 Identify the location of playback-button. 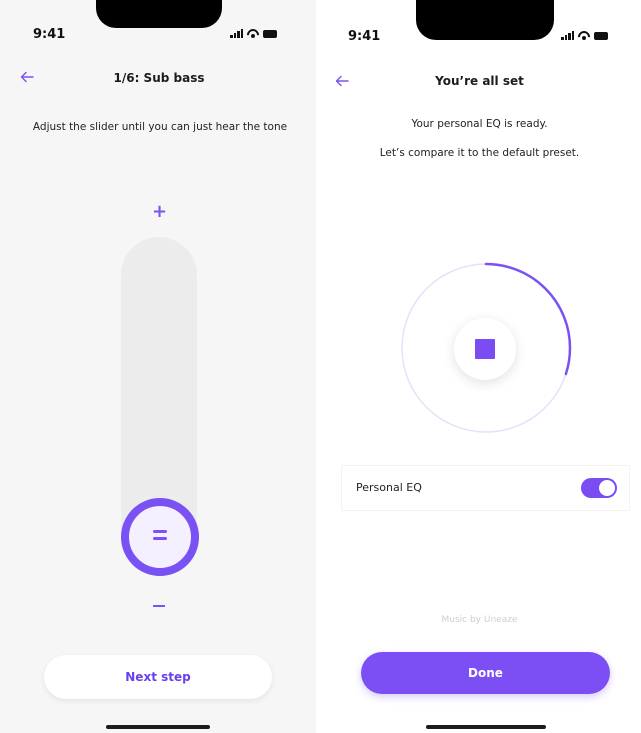
(485, 349).